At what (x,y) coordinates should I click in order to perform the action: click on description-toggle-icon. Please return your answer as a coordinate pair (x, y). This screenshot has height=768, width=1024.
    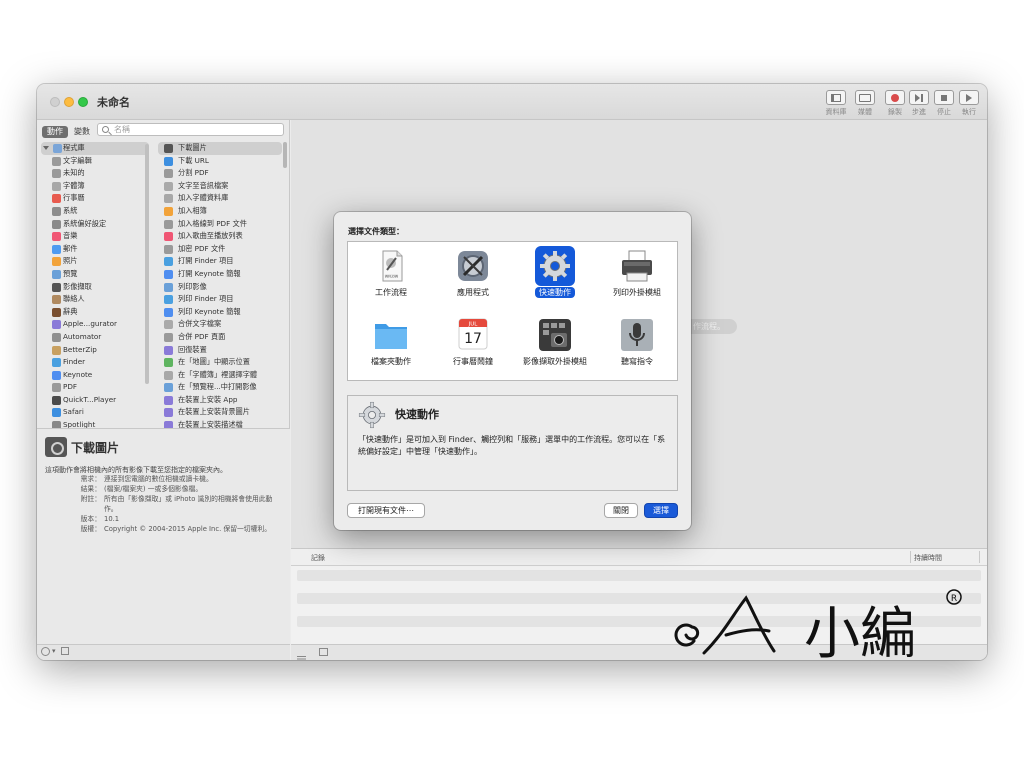
    Looking at the image, I should click on (65, 651).